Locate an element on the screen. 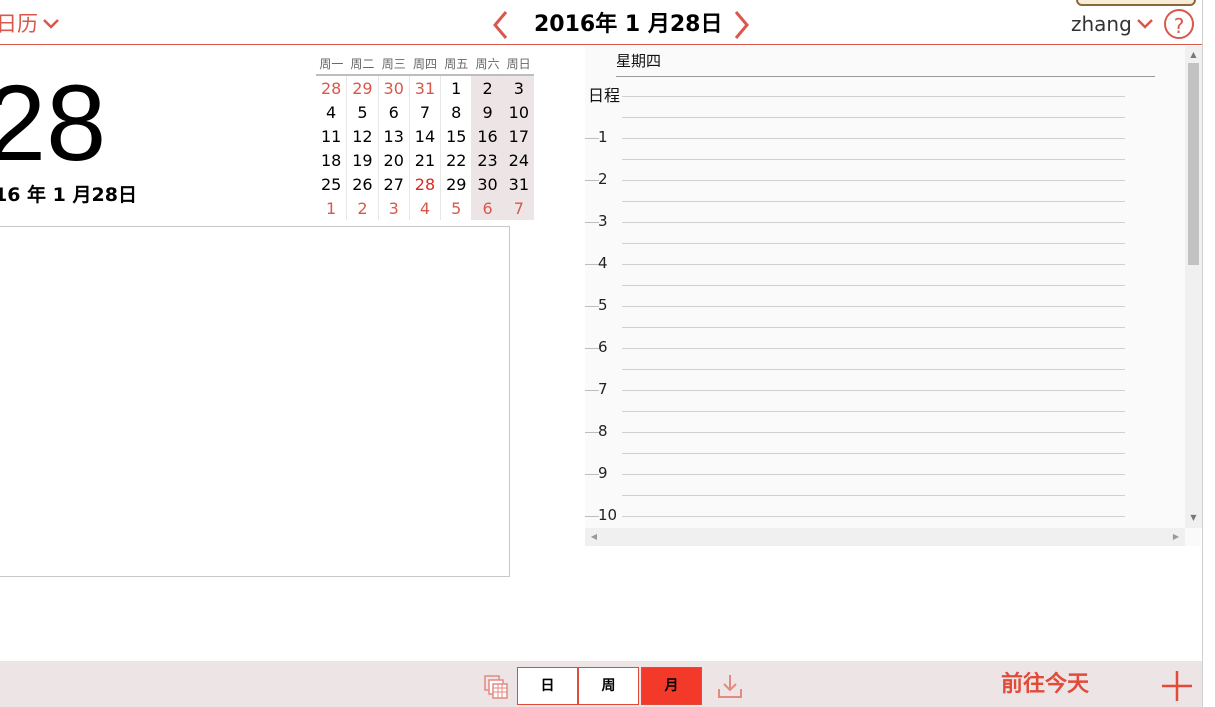 This screenshot has height=707, width=1215. add-event-icon is located at coordinates (1177, 686).